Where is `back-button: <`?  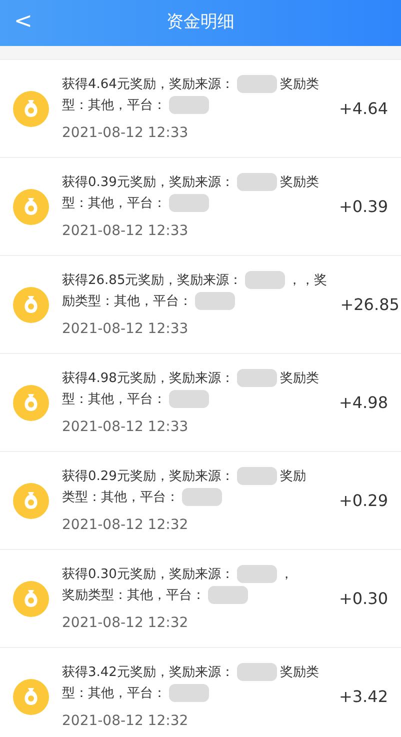
back-button: < is located at coordinates (23, 22).